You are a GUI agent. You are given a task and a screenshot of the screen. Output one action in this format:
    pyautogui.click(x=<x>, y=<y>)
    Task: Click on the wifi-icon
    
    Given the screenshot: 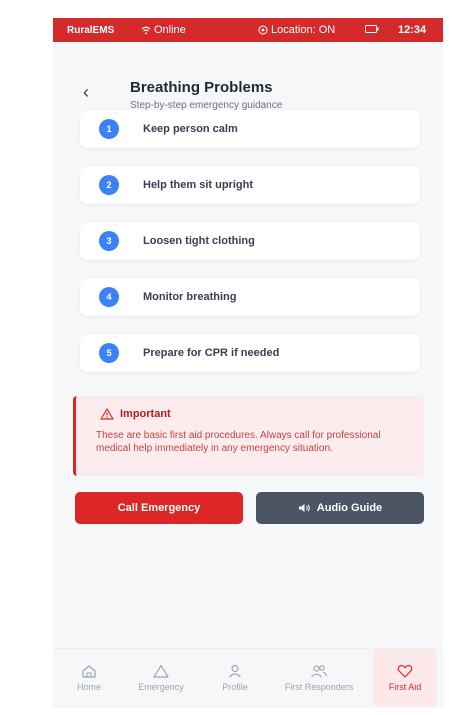 What is the action you would take?
    pyautogui.click(x=146, y=30)
    